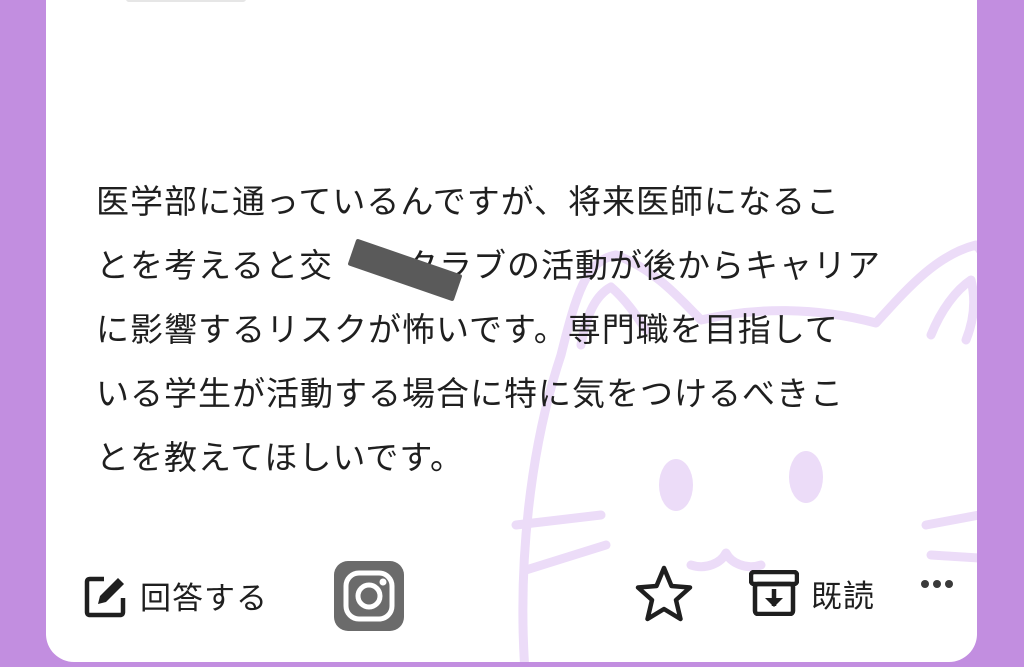 Image resolution: width=1024 pixels, height=667 pixels. I want to click on favorite-button, so click(664, 594).